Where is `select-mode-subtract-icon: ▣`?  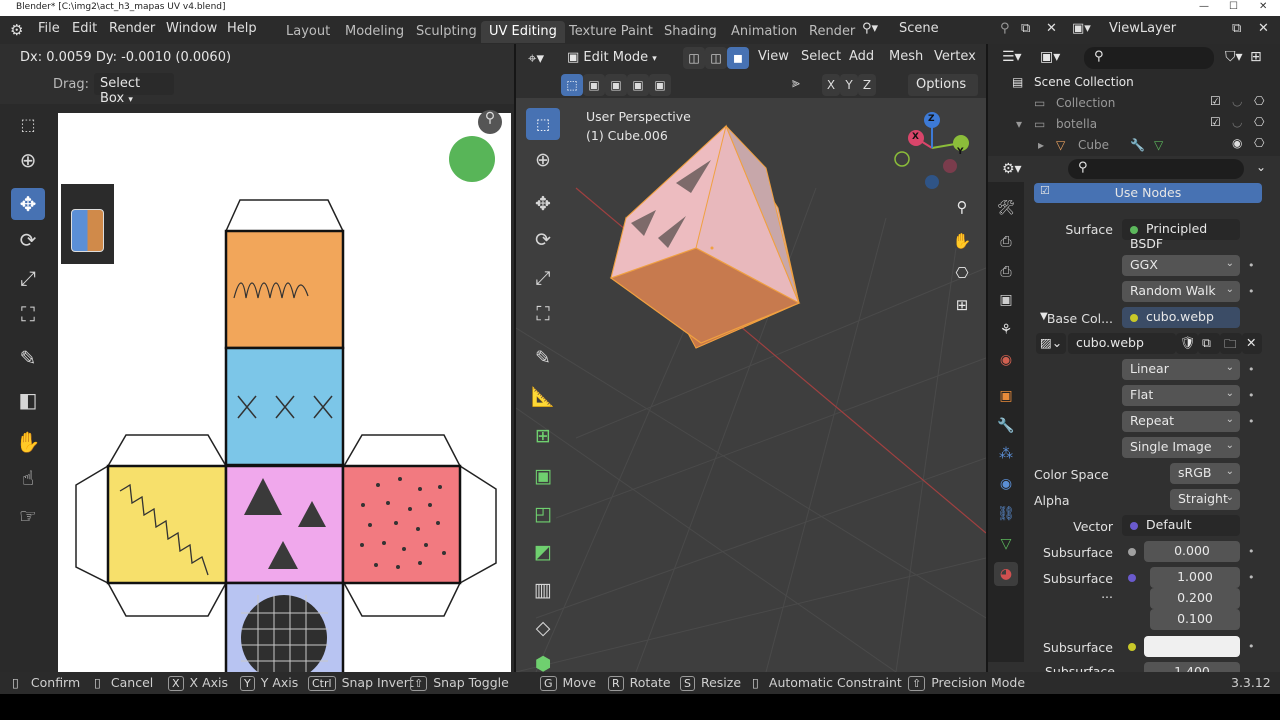 select-mode-subtract-icon: ▣ is located at coordinates (616, 85).